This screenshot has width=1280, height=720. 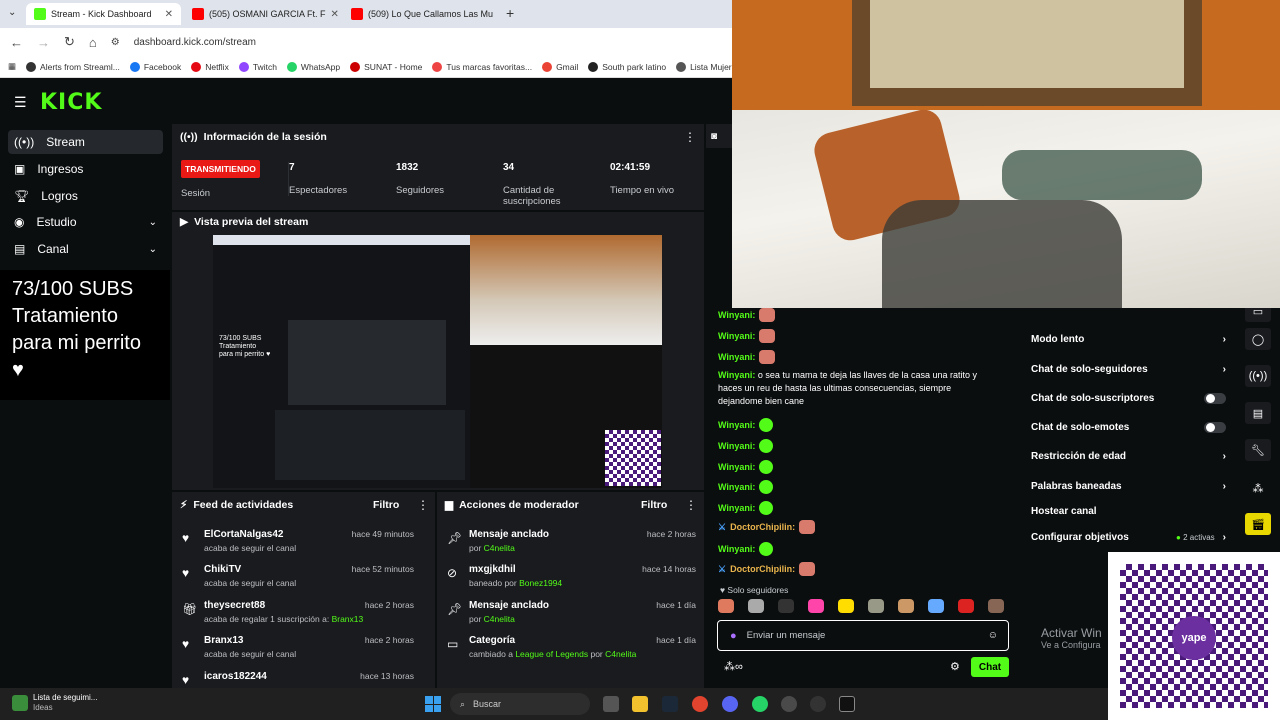 What do you see at coordinates (955, 666) in the screenshot?
I see `gear-icon: ⚙` at bounding box center [955, 666].